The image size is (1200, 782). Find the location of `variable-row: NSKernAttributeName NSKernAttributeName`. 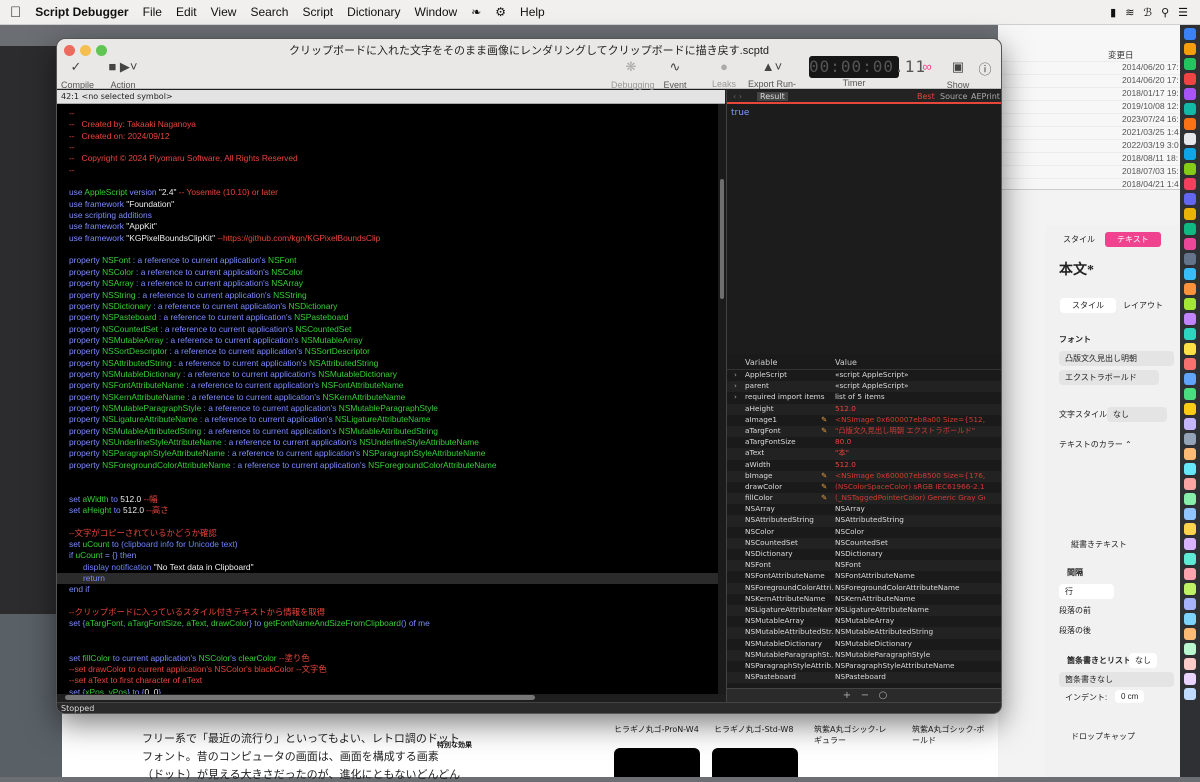

variable-row: NSKernAttributeName NSKernAttributeName is located at coordinates (864, 599).